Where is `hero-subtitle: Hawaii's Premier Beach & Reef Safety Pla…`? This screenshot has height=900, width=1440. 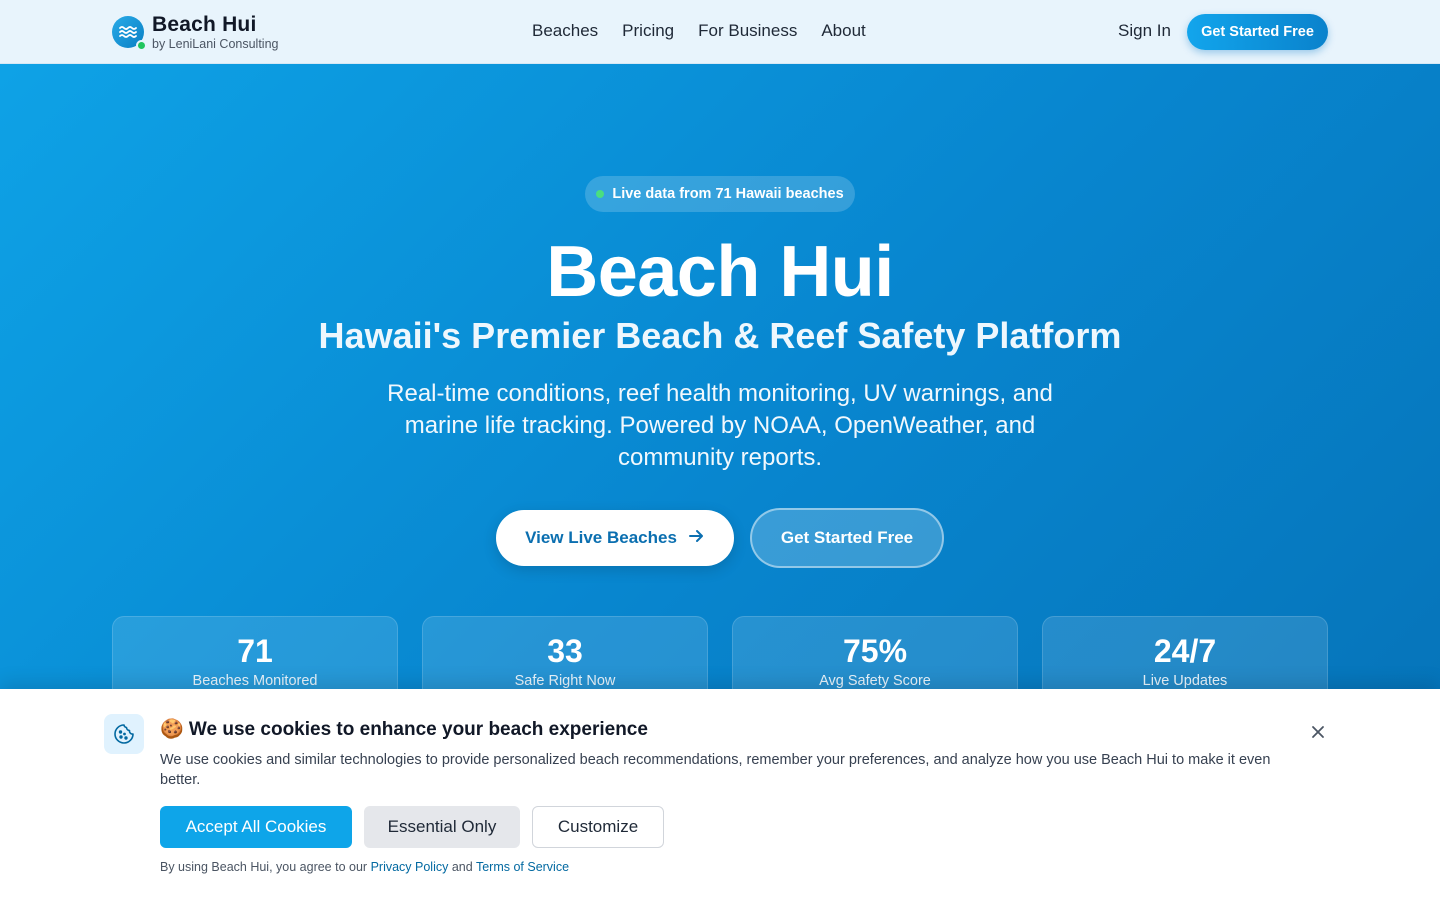
hero-subtitle: Hawaii's Premier Beach & Reef Safety Pla… is located at coordinates (720, 335).